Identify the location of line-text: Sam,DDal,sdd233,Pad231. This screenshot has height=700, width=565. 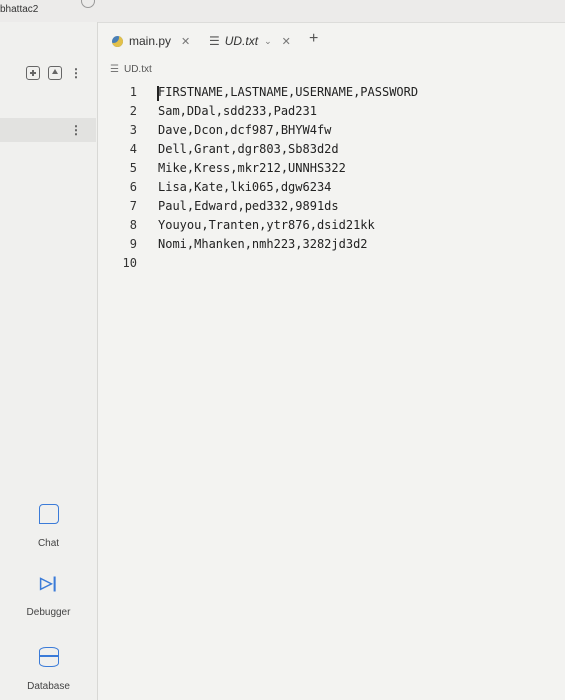
(237, 111).